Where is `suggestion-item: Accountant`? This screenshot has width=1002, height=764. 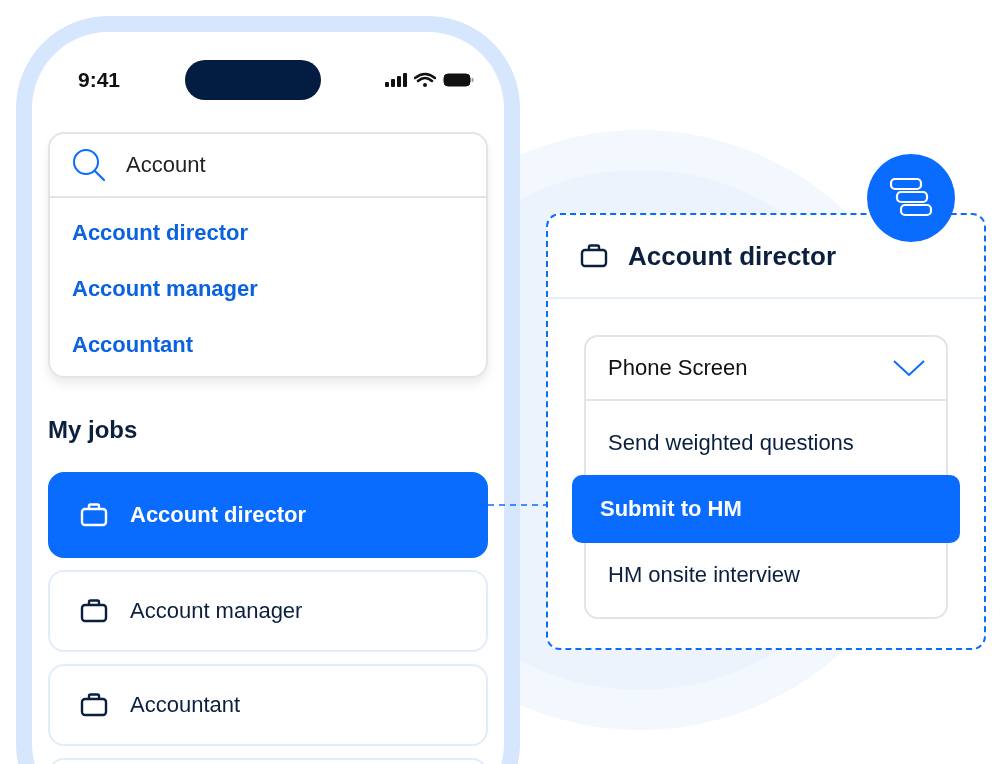
suggestion-item: Accountant is located at coordinates (132, 345).